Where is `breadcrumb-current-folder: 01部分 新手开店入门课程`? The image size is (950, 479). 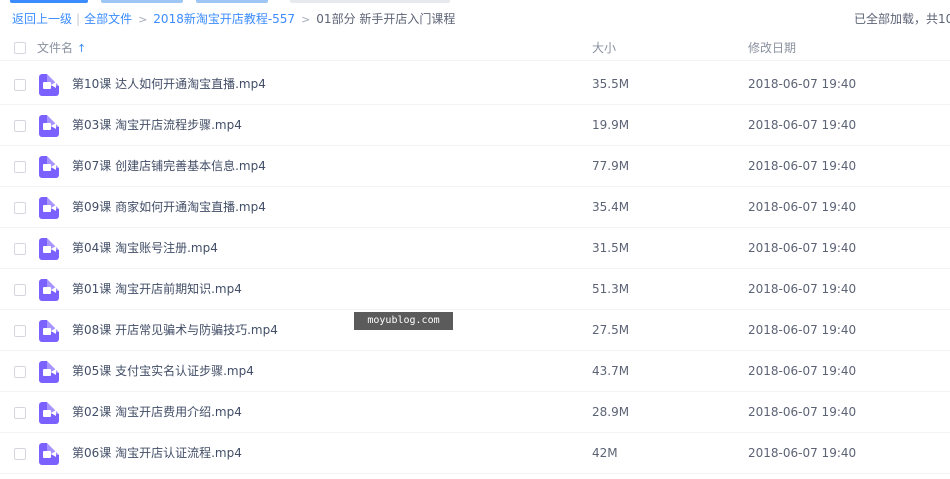
breadcrumb-current-folder: 01部分 新手开店入门课程 is located at coordinates (386, 19).